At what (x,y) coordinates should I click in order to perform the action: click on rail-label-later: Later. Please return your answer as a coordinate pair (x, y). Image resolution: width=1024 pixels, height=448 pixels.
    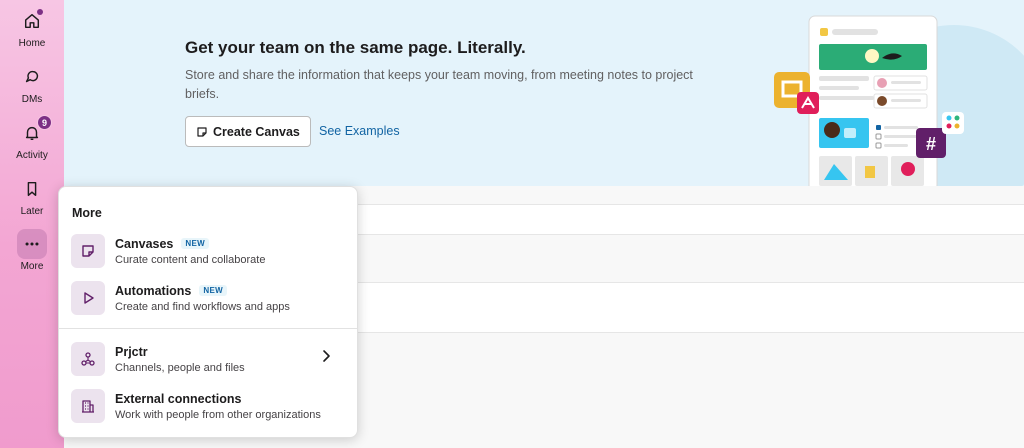
    Looking at the image, I should click on (32, 211).